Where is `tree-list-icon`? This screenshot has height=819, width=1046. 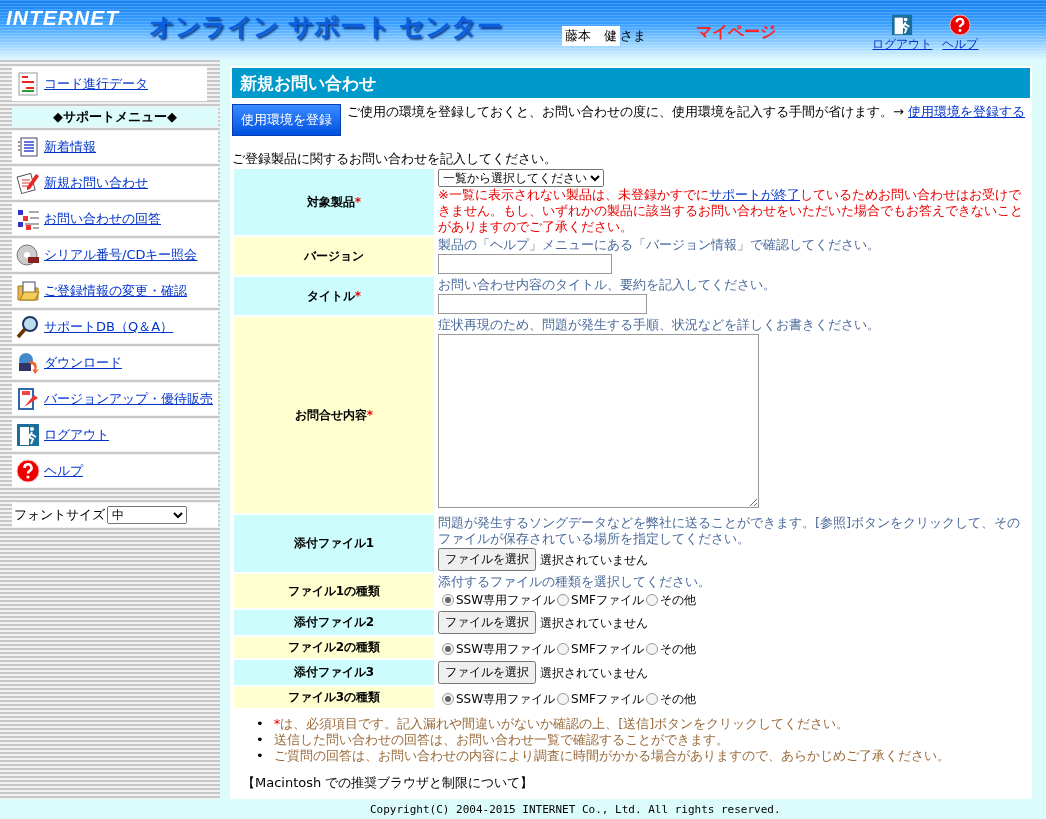
tree-list-icon is located at coordinates (28, 219).